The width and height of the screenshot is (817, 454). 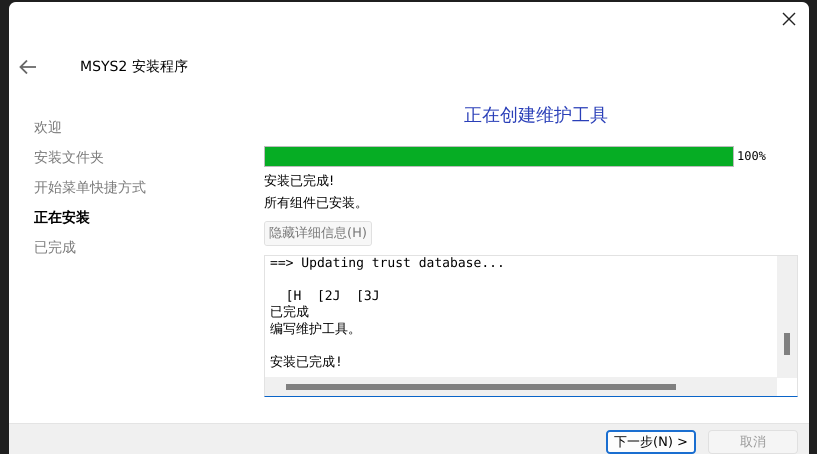 What do you see at coordinates (521, 386) in the screenshot?
I see `horizontal-scrollbar` at bounding box center [521, 386].